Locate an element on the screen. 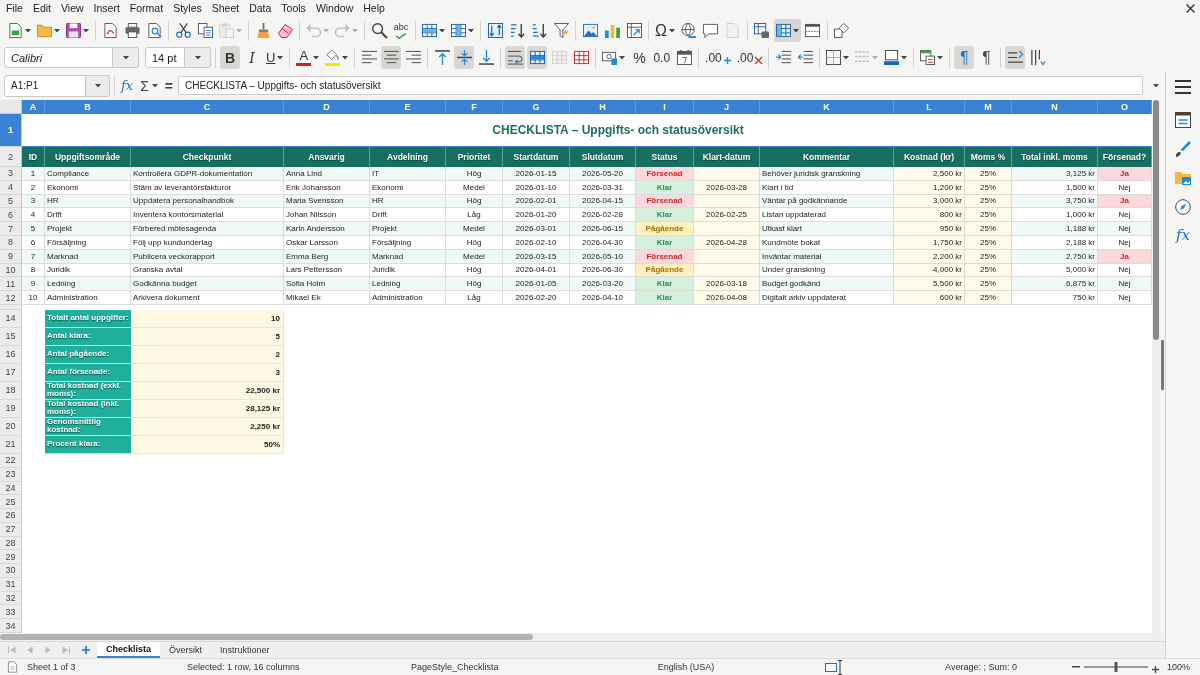 The width and height of the screenshot is (1200, 675). navigator-button is located at coordinates (1183, 207).